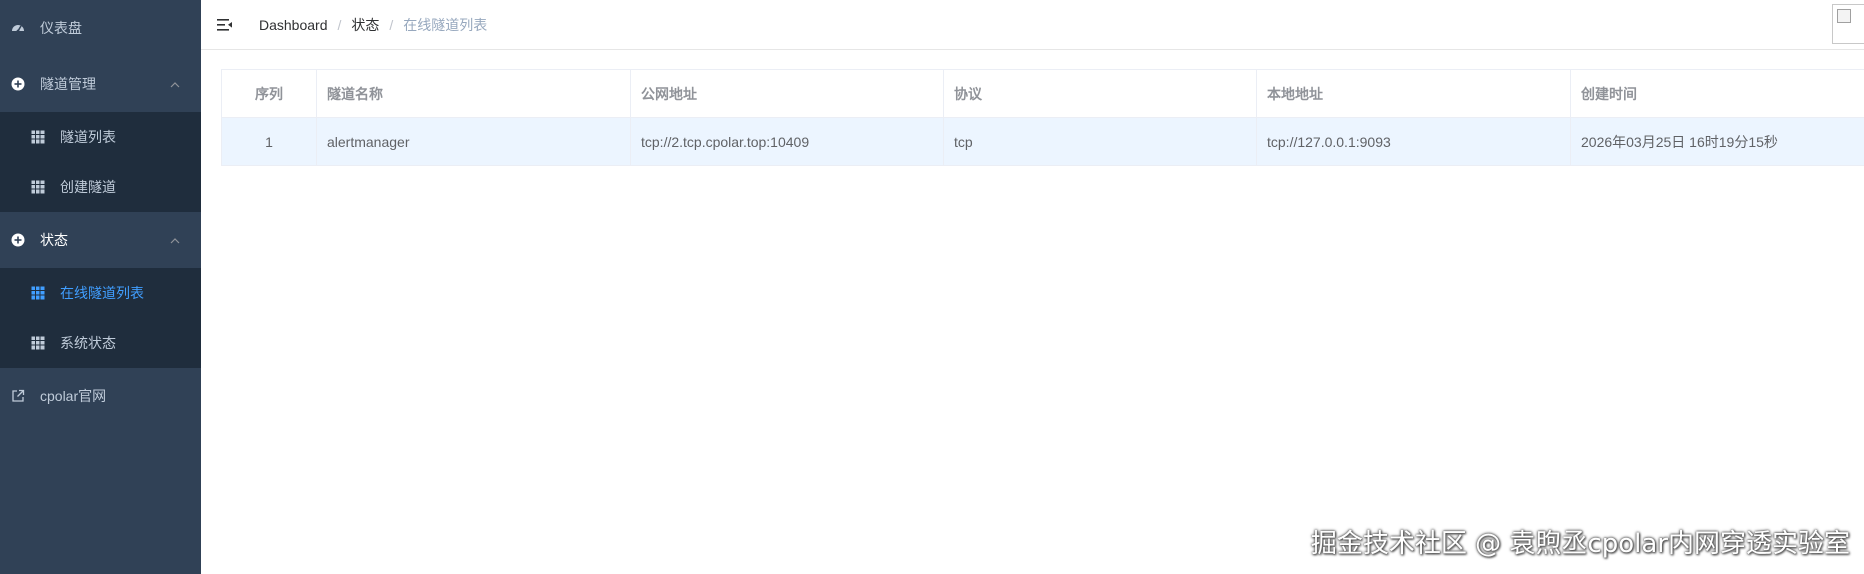  What do you see at coordinates (787, 141) in the screenshot?
I see `table-cell: tcp://2.tcp.cpolar.top:10409` at bounding box center [787, 141].